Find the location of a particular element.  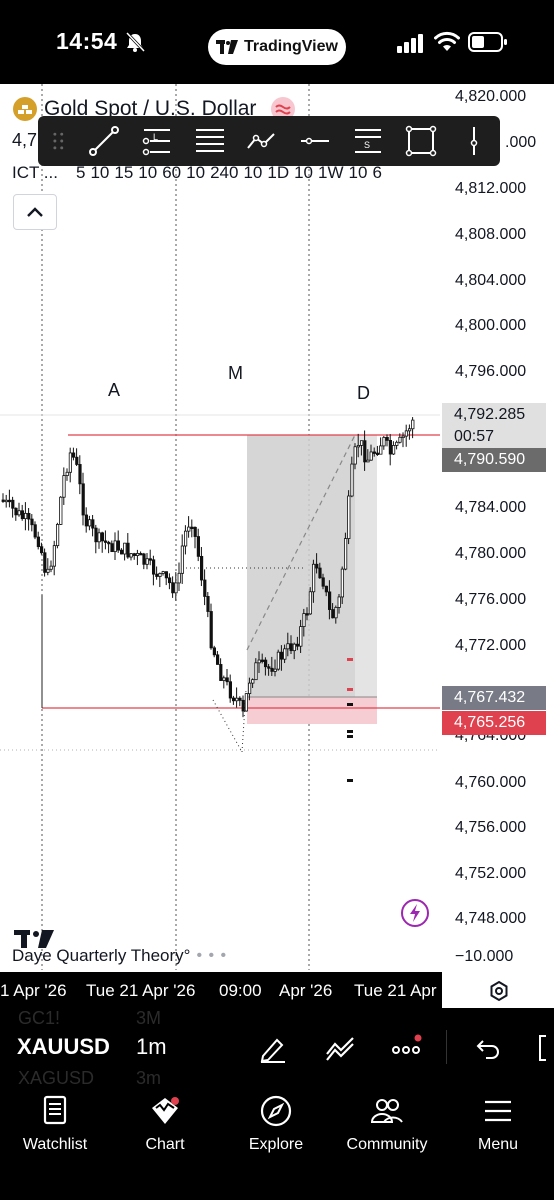

interval-option: 240 is located at coordinates (224, 173).